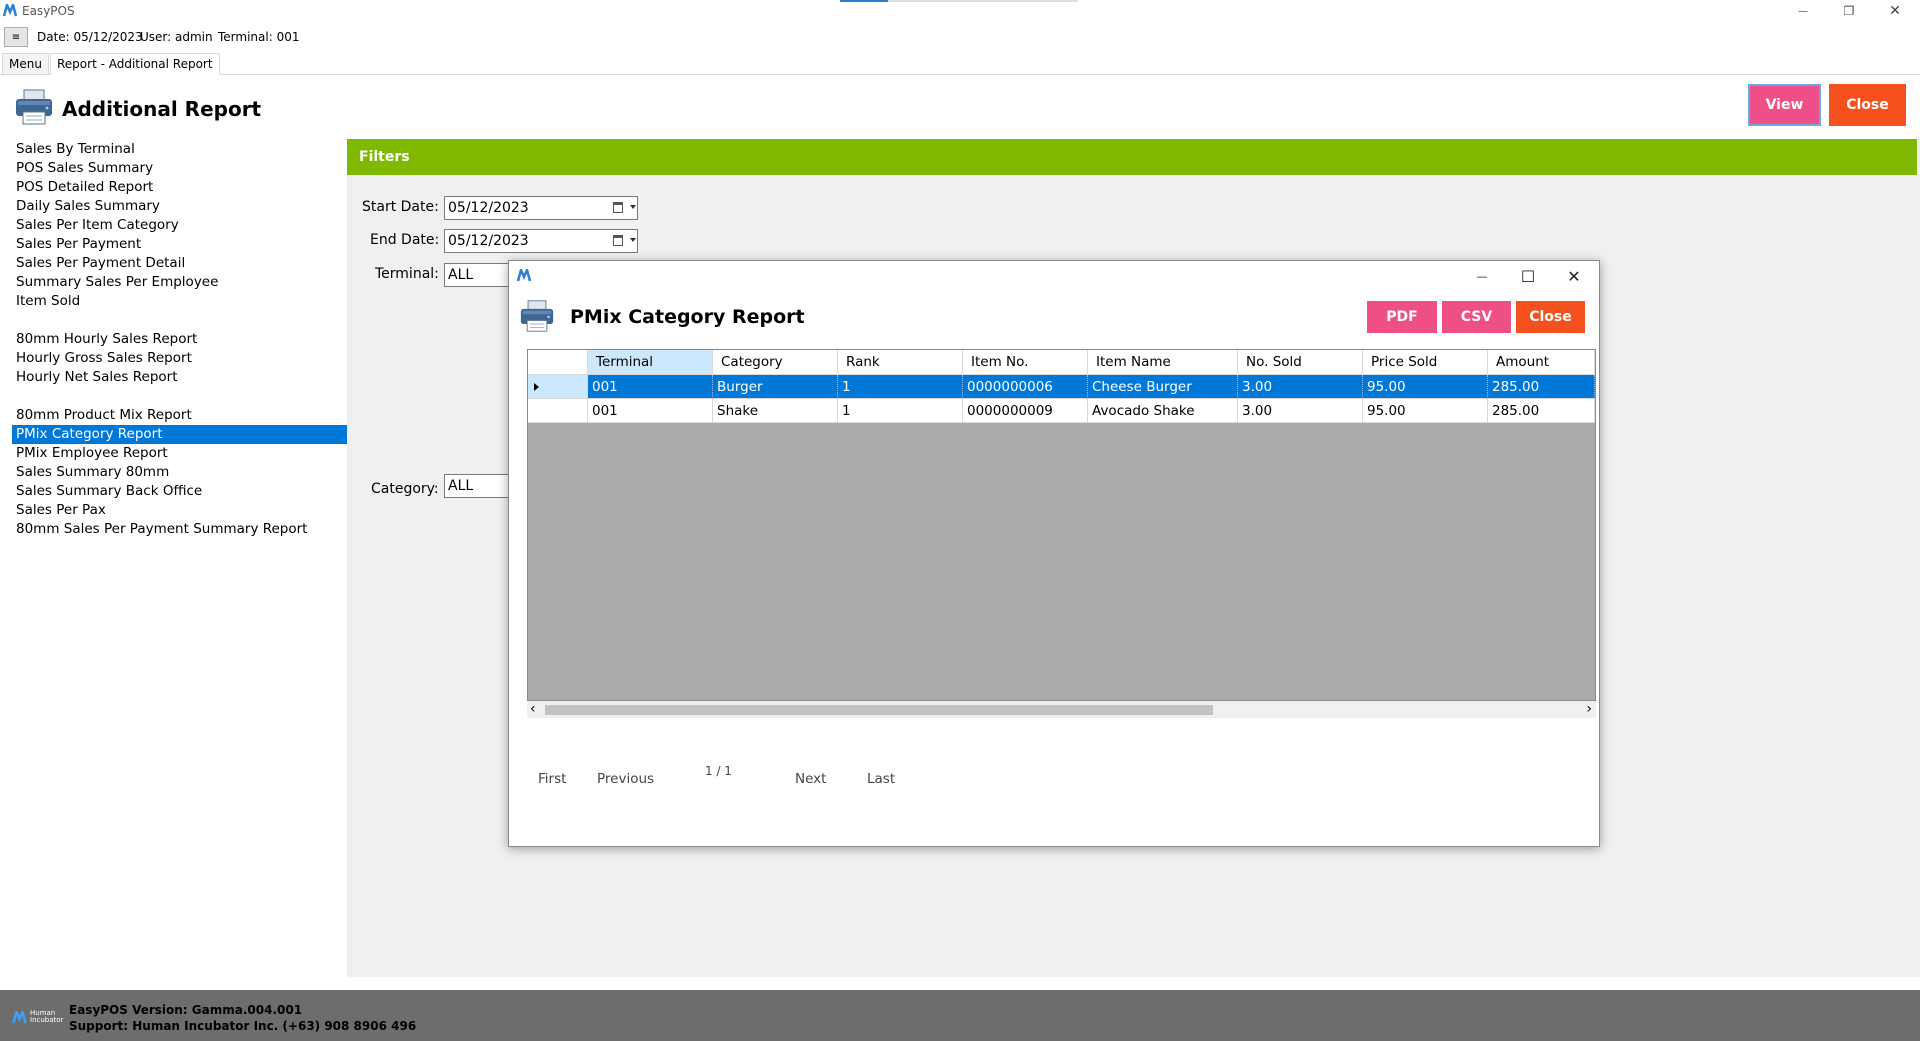 This screenshot has width=1920, height=1041. I want to click on end-date-value: 05/12/2023, so click(488, 241).